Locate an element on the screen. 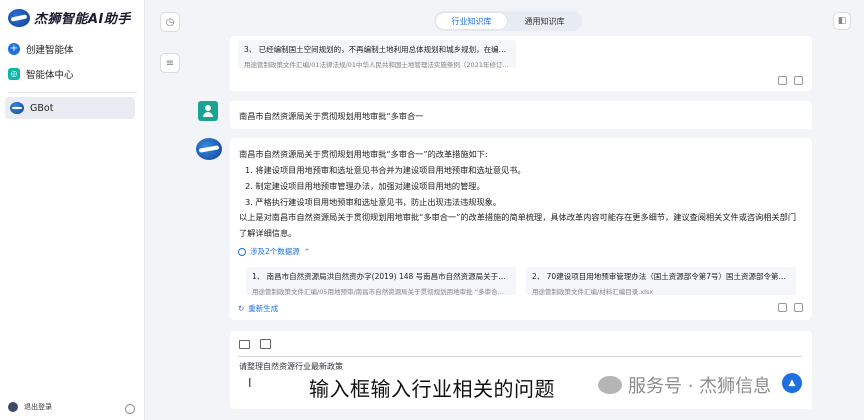 The height and width of the screenshot is (420, 864). text-cursor-icon: I is located at coordinates (250, 383).